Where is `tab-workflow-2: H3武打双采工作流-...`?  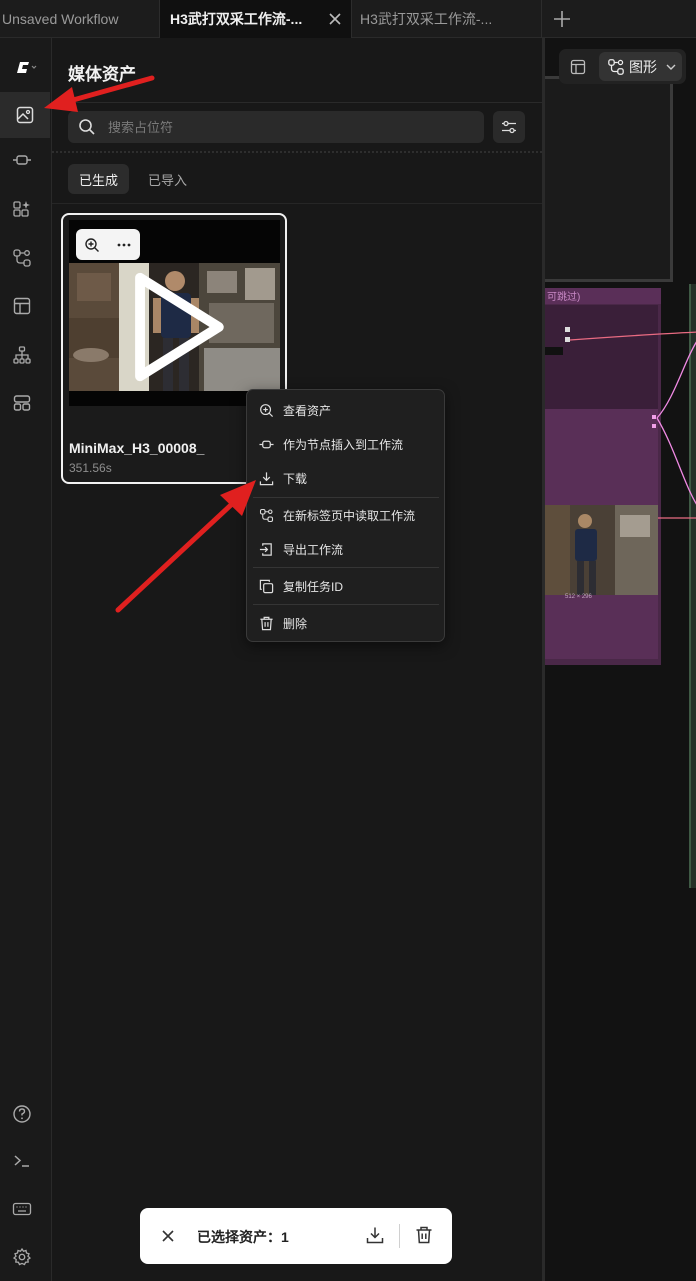
tab-workflow-2: H3武打双采工作流-... is located at coordinates (447, 19).